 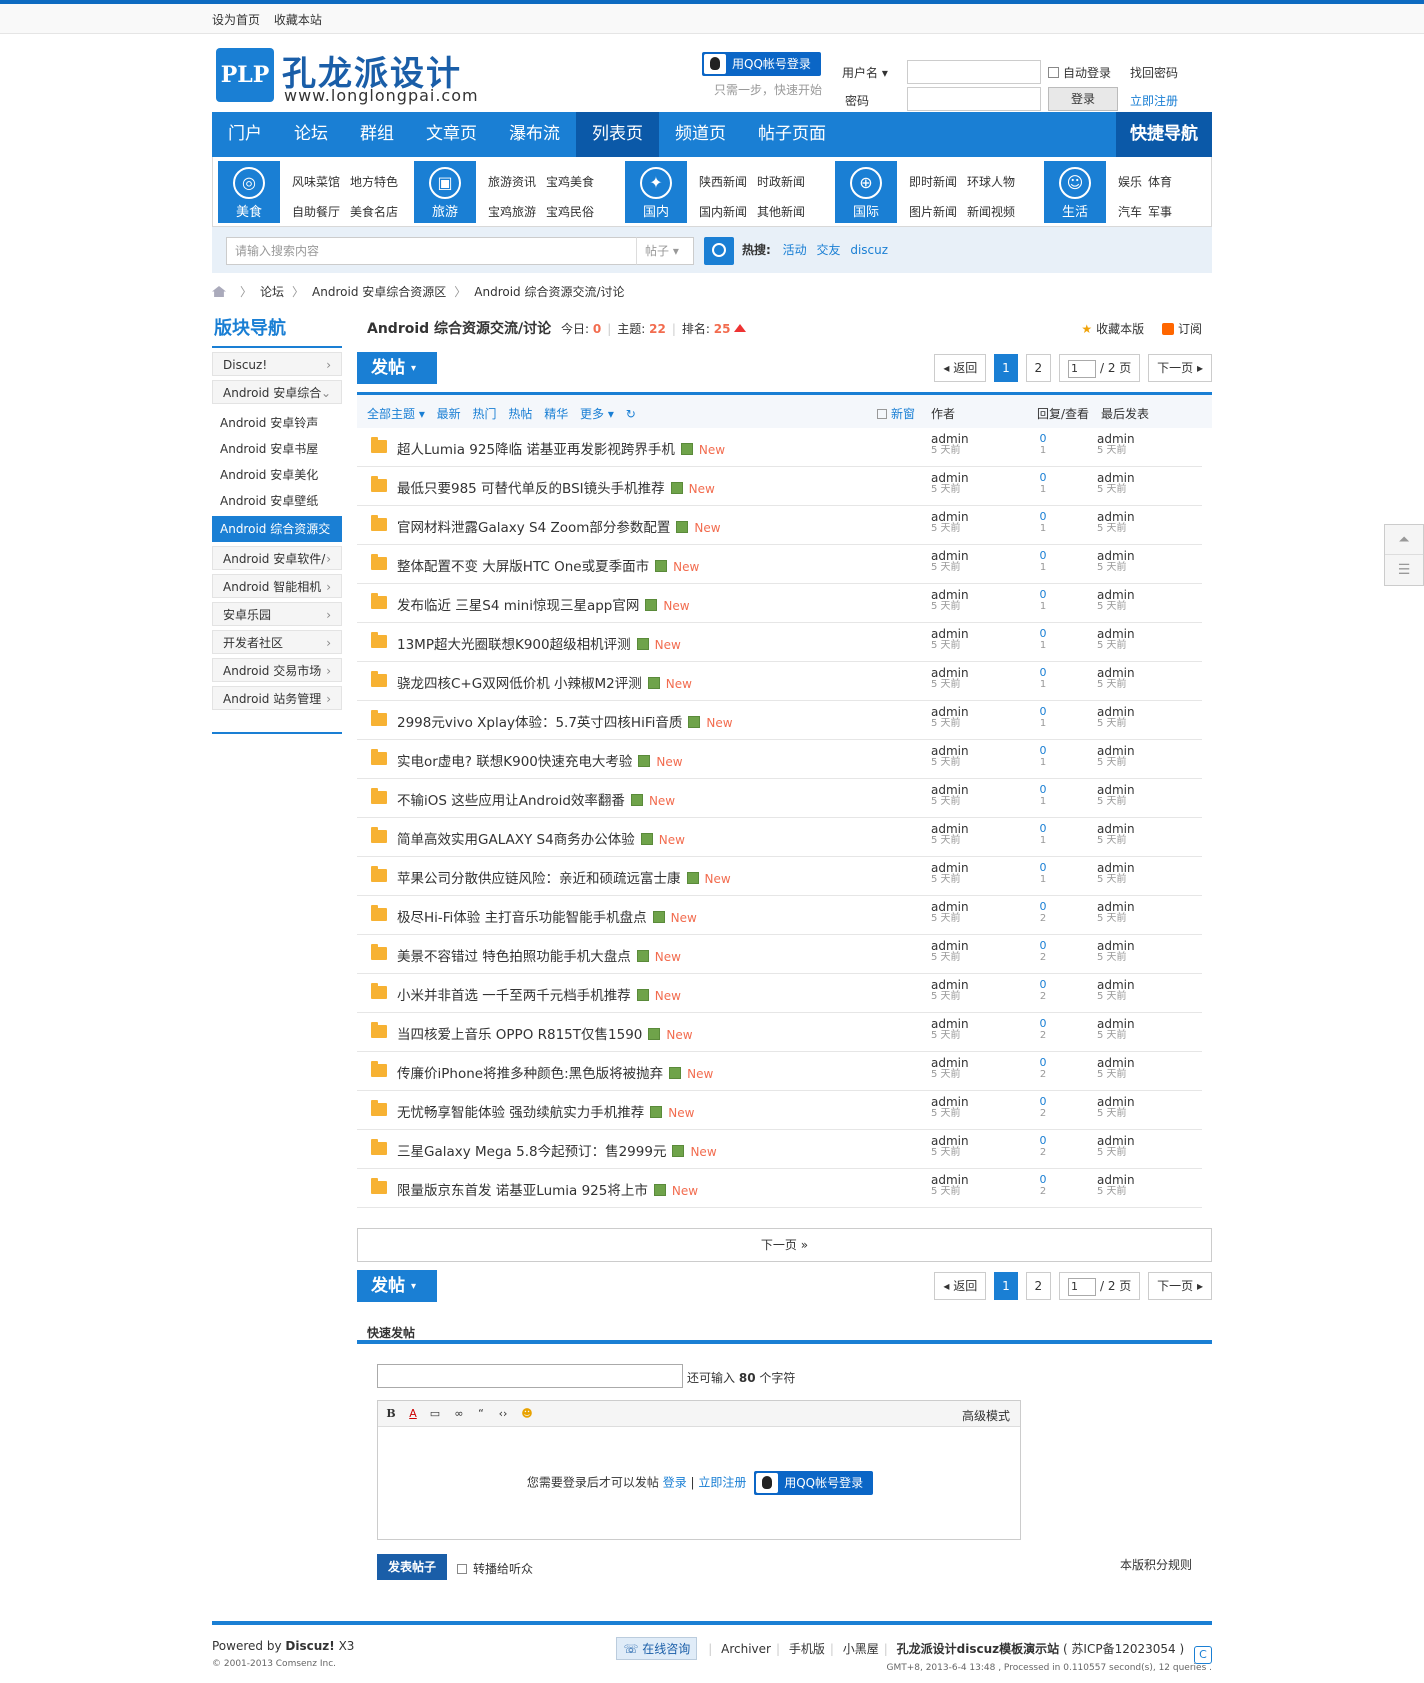 I want to click on search-input: 请输入搜索内容, so click(x=438, y=251).